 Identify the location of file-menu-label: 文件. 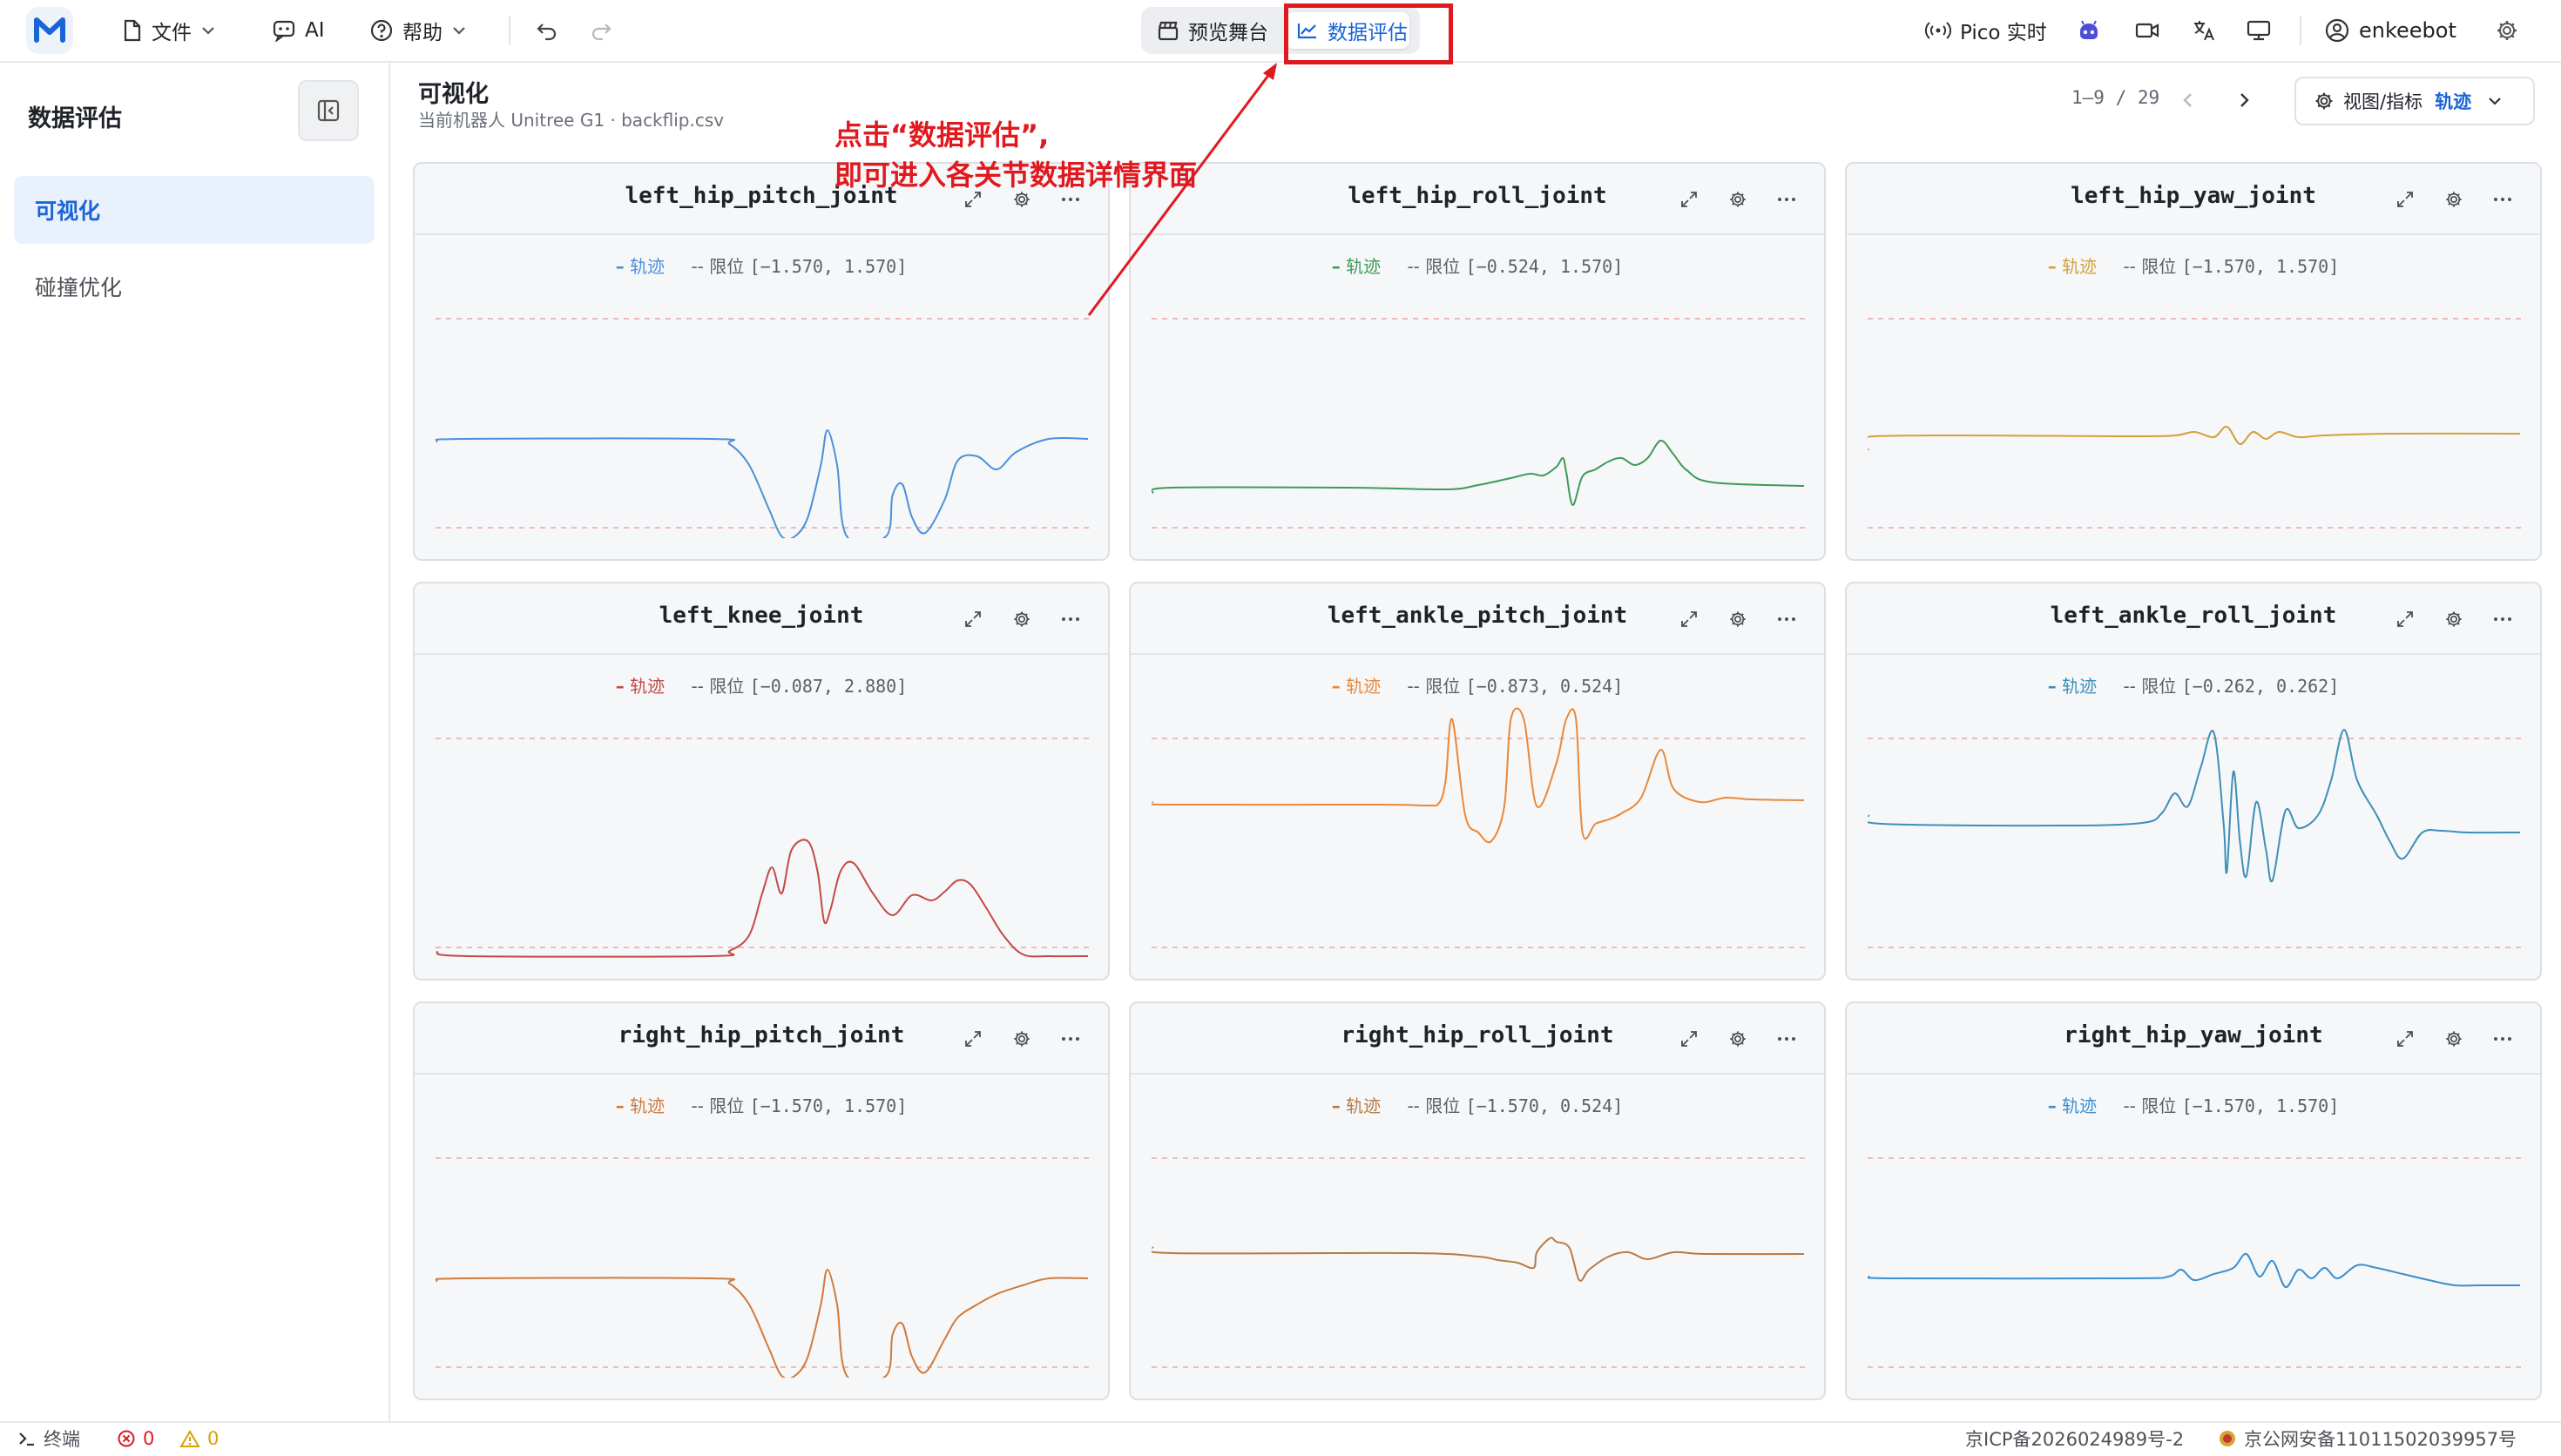
(172, 33).